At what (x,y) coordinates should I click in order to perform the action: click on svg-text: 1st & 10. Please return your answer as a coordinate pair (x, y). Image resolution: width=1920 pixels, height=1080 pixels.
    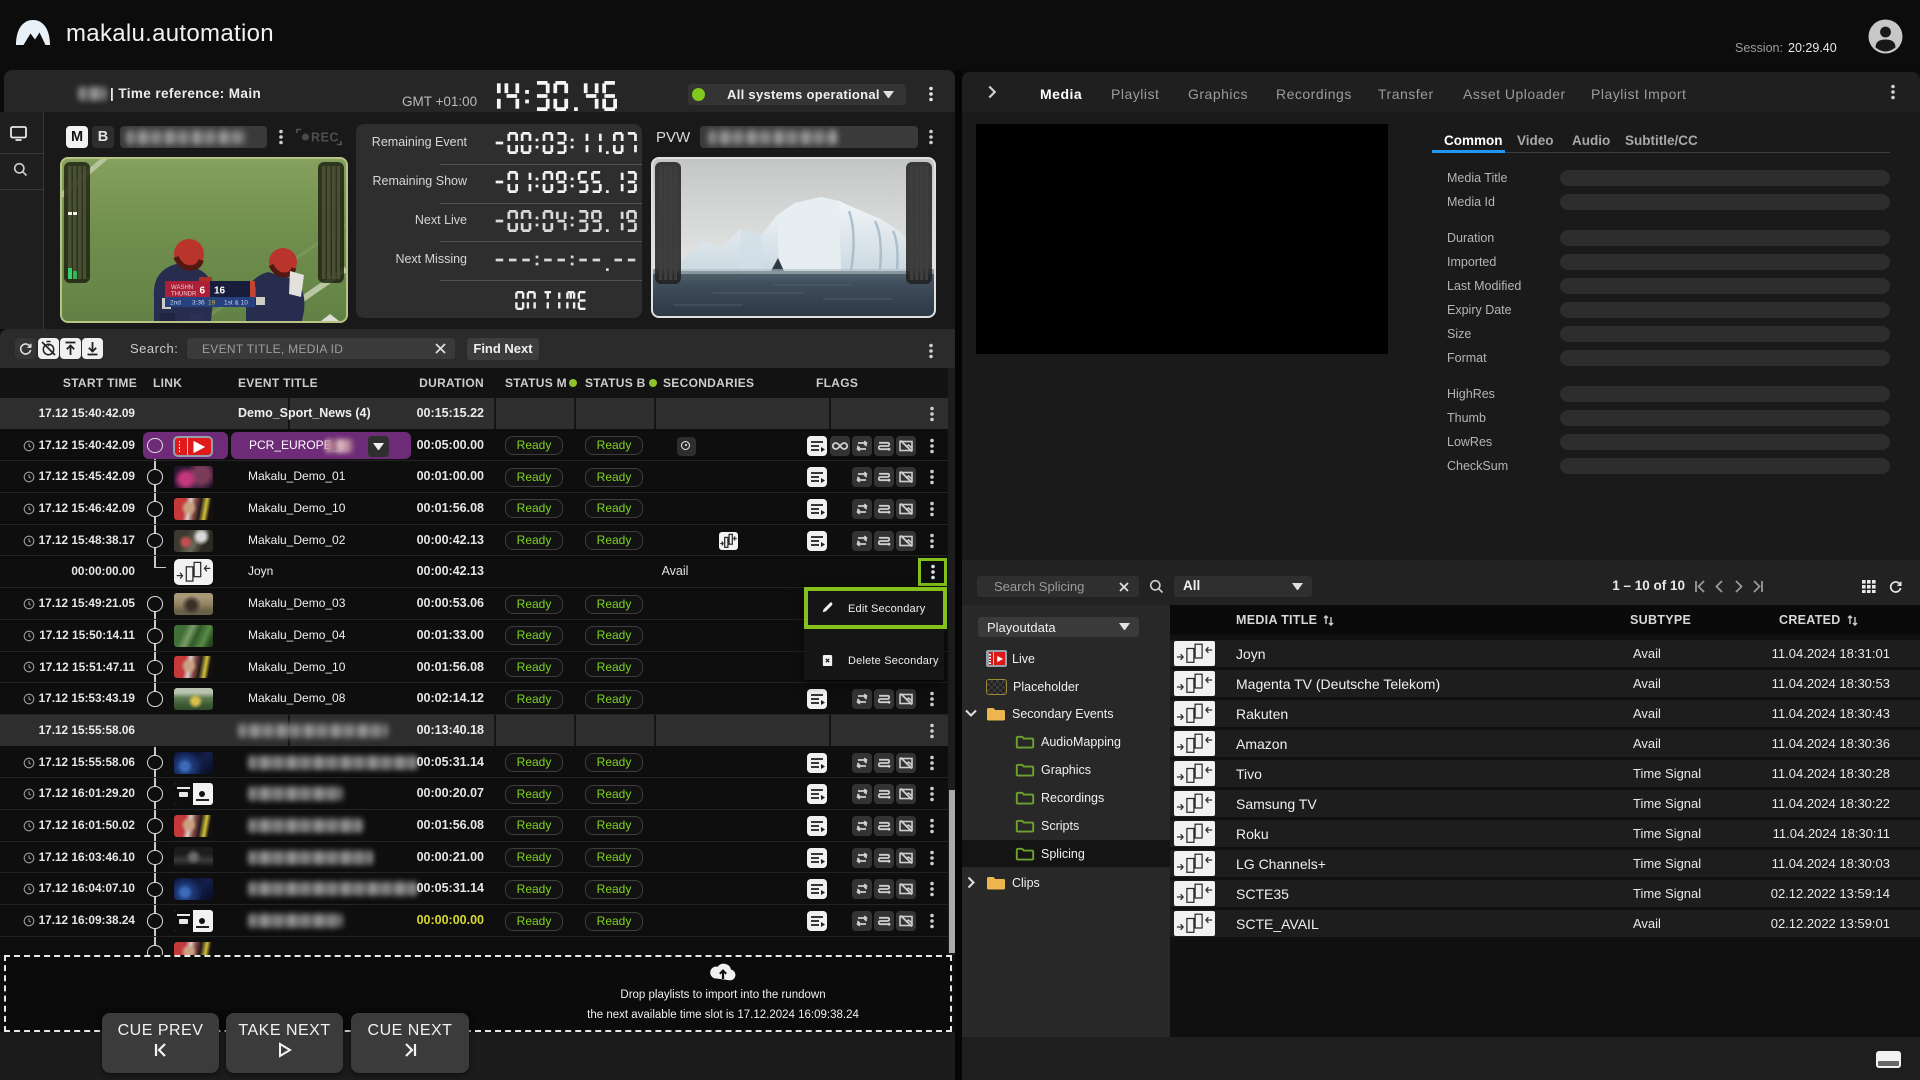
    Looking at the image, I should click on (236, 303).